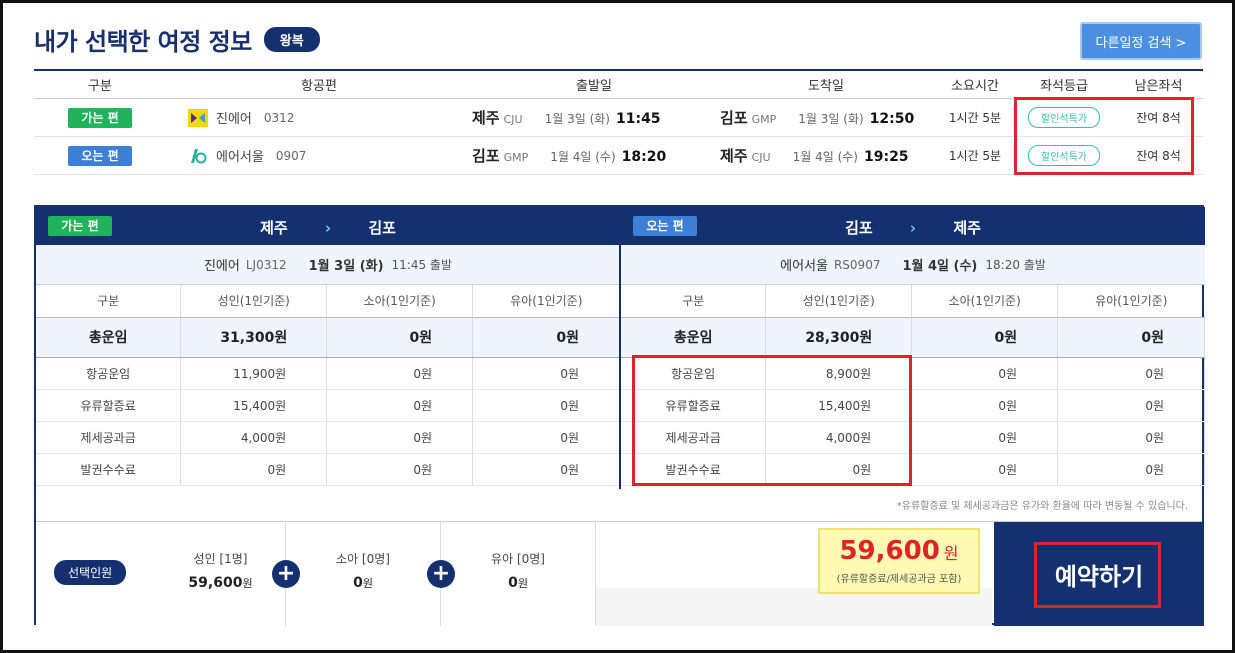  I want to click on return-flight-info: 에어서울 RS0907 1월 4일 (수) 18:20 출발, so click(913, 265).